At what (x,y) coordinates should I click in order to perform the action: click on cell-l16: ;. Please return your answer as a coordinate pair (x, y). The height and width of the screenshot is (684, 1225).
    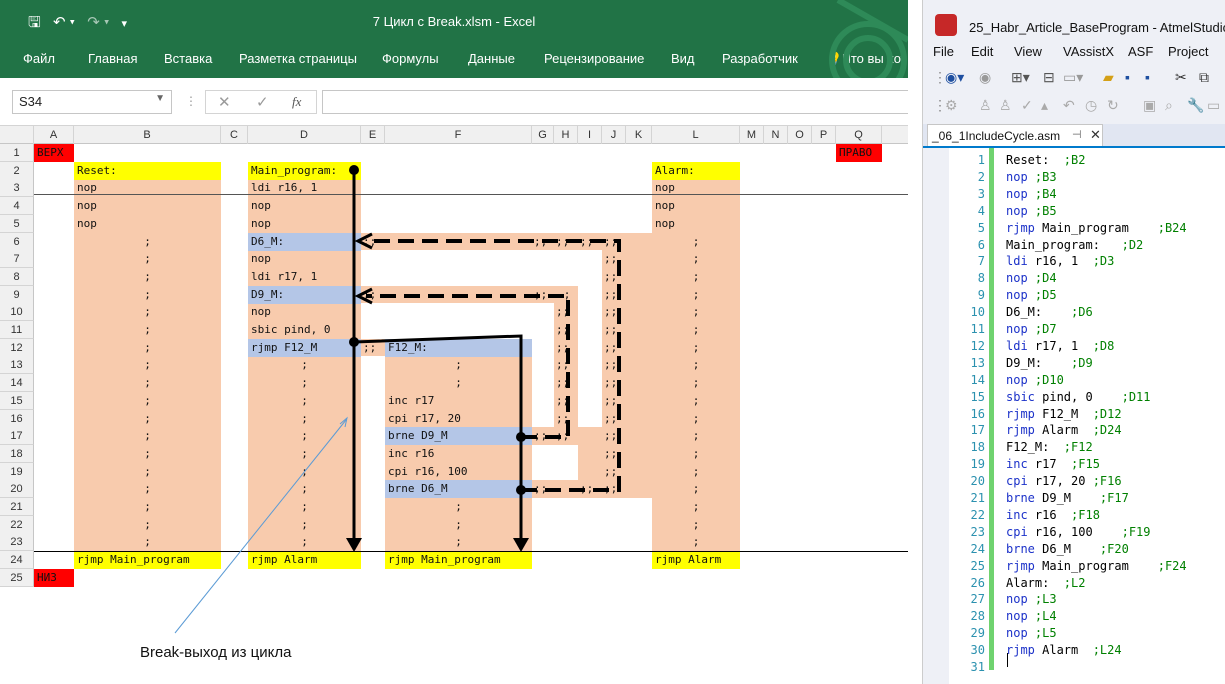
    Looking at the image, I should click on (696, 419).